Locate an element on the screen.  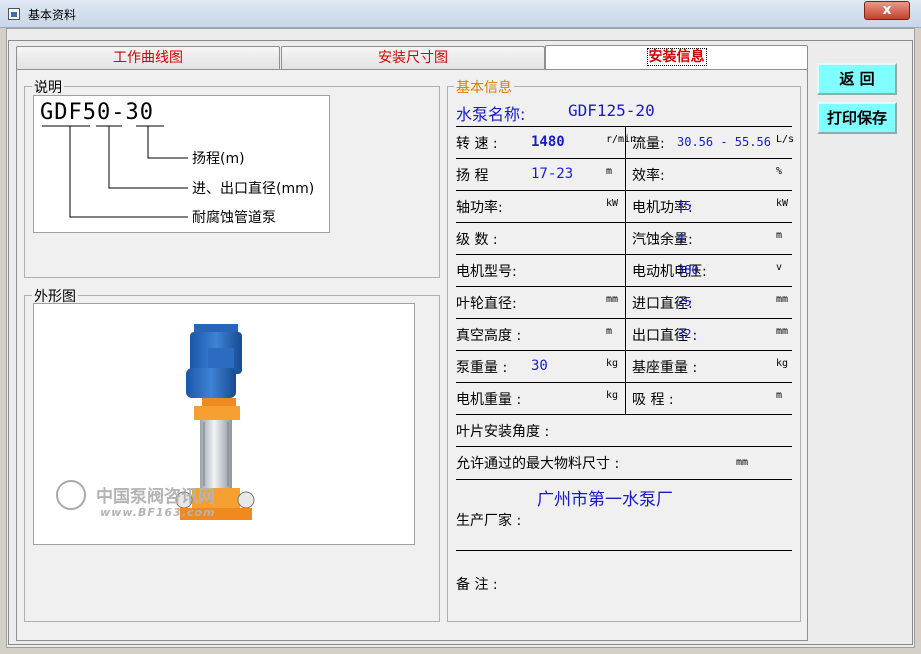
spec-label-left: 级 数 : is located at coordinates (477, 240).